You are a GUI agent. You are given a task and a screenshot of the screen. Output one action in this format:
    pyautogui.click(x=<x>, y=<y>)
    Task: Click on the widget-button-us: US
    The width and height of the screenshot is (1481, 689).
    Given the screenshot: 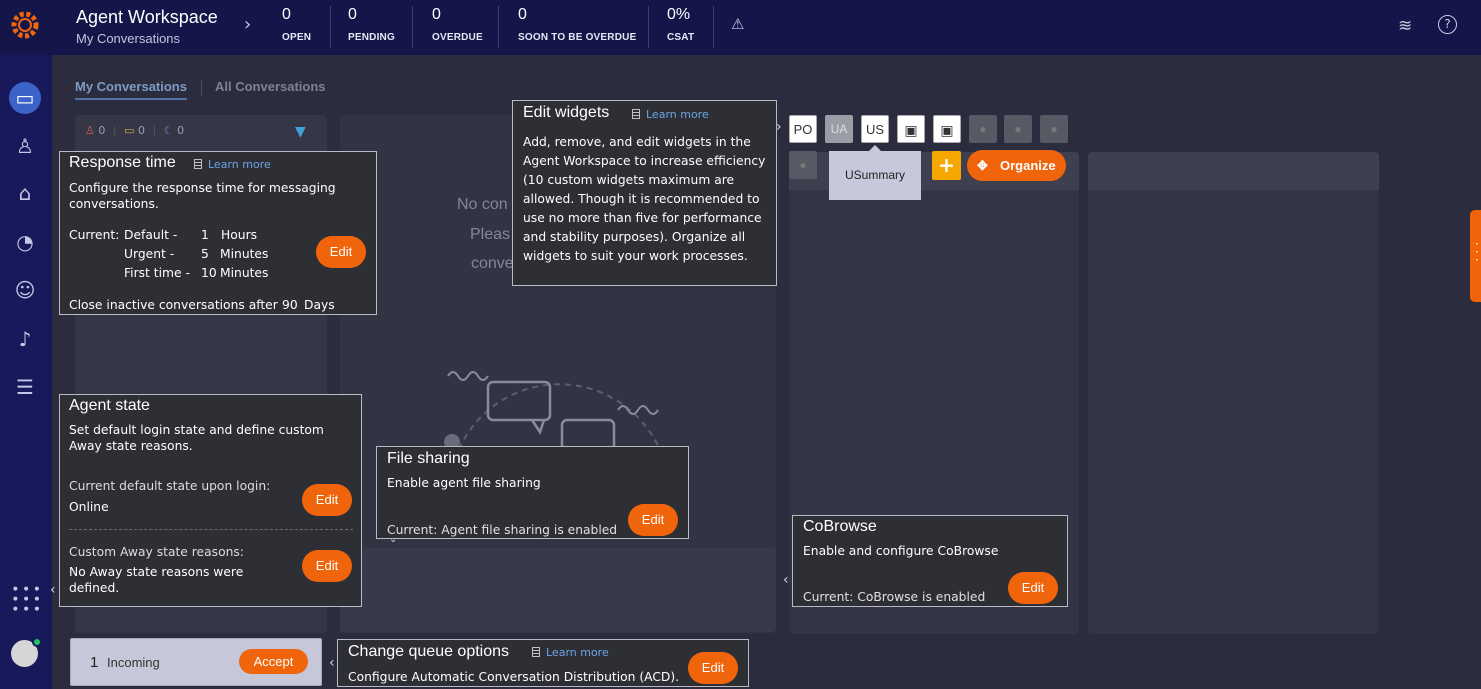 What is the action you would take?
    pyautogui.click(x=875, y=129)
    